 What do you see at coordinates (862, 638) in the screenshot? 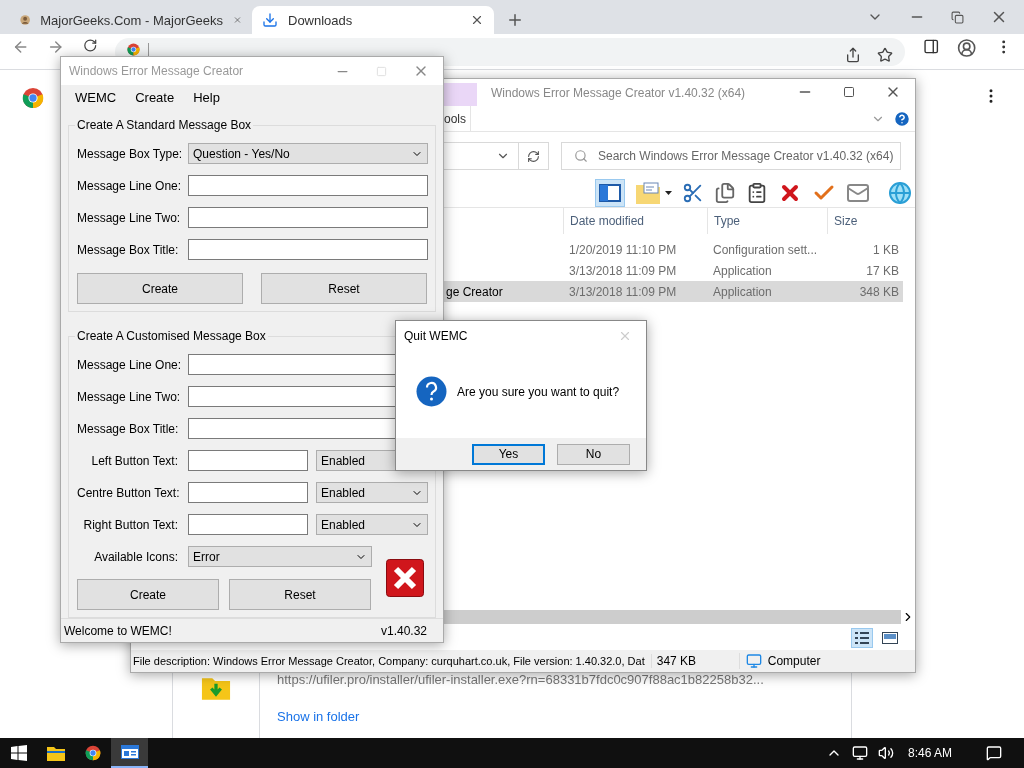
I see `details-view-button` at bounding box center [862, 638].